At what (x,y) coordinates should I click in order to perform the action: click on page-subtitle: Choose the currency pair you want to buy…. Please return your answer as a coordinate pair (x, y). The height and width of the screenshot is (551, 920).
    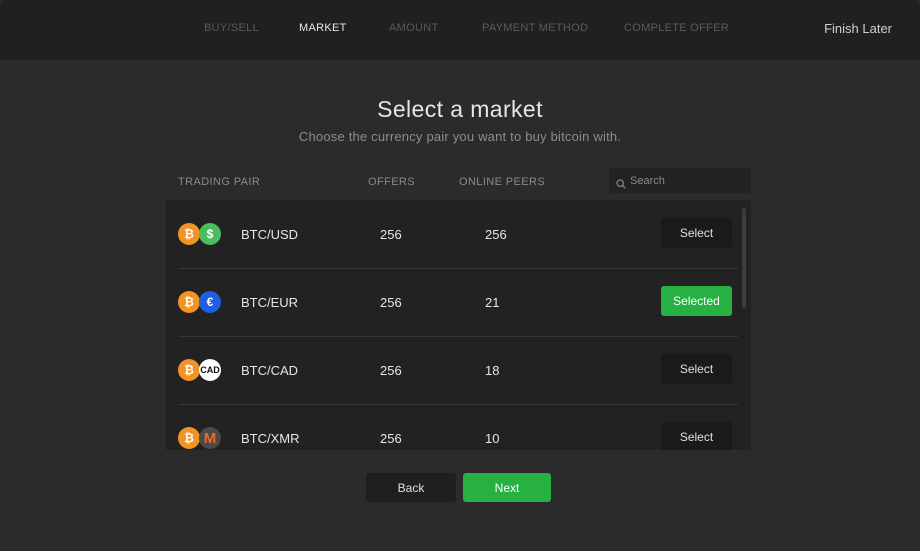
    Looking at the image, I should click on (460, 136).